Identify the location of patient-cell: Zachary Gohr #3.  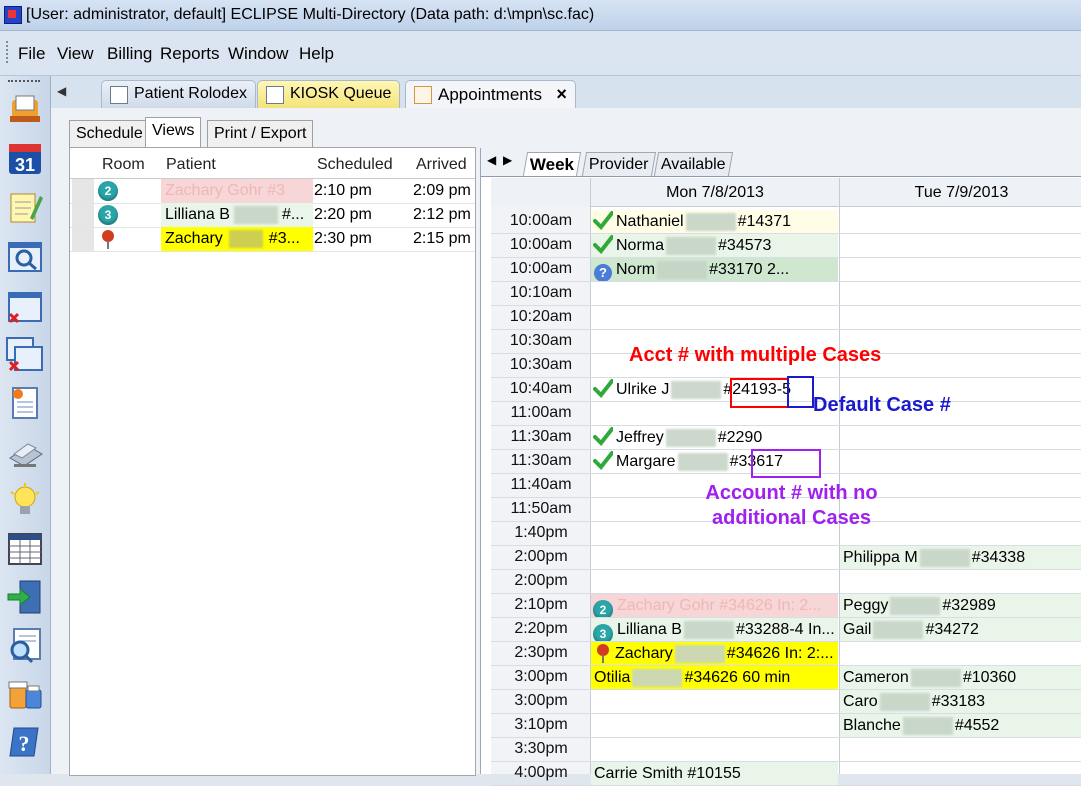
(237, 191).